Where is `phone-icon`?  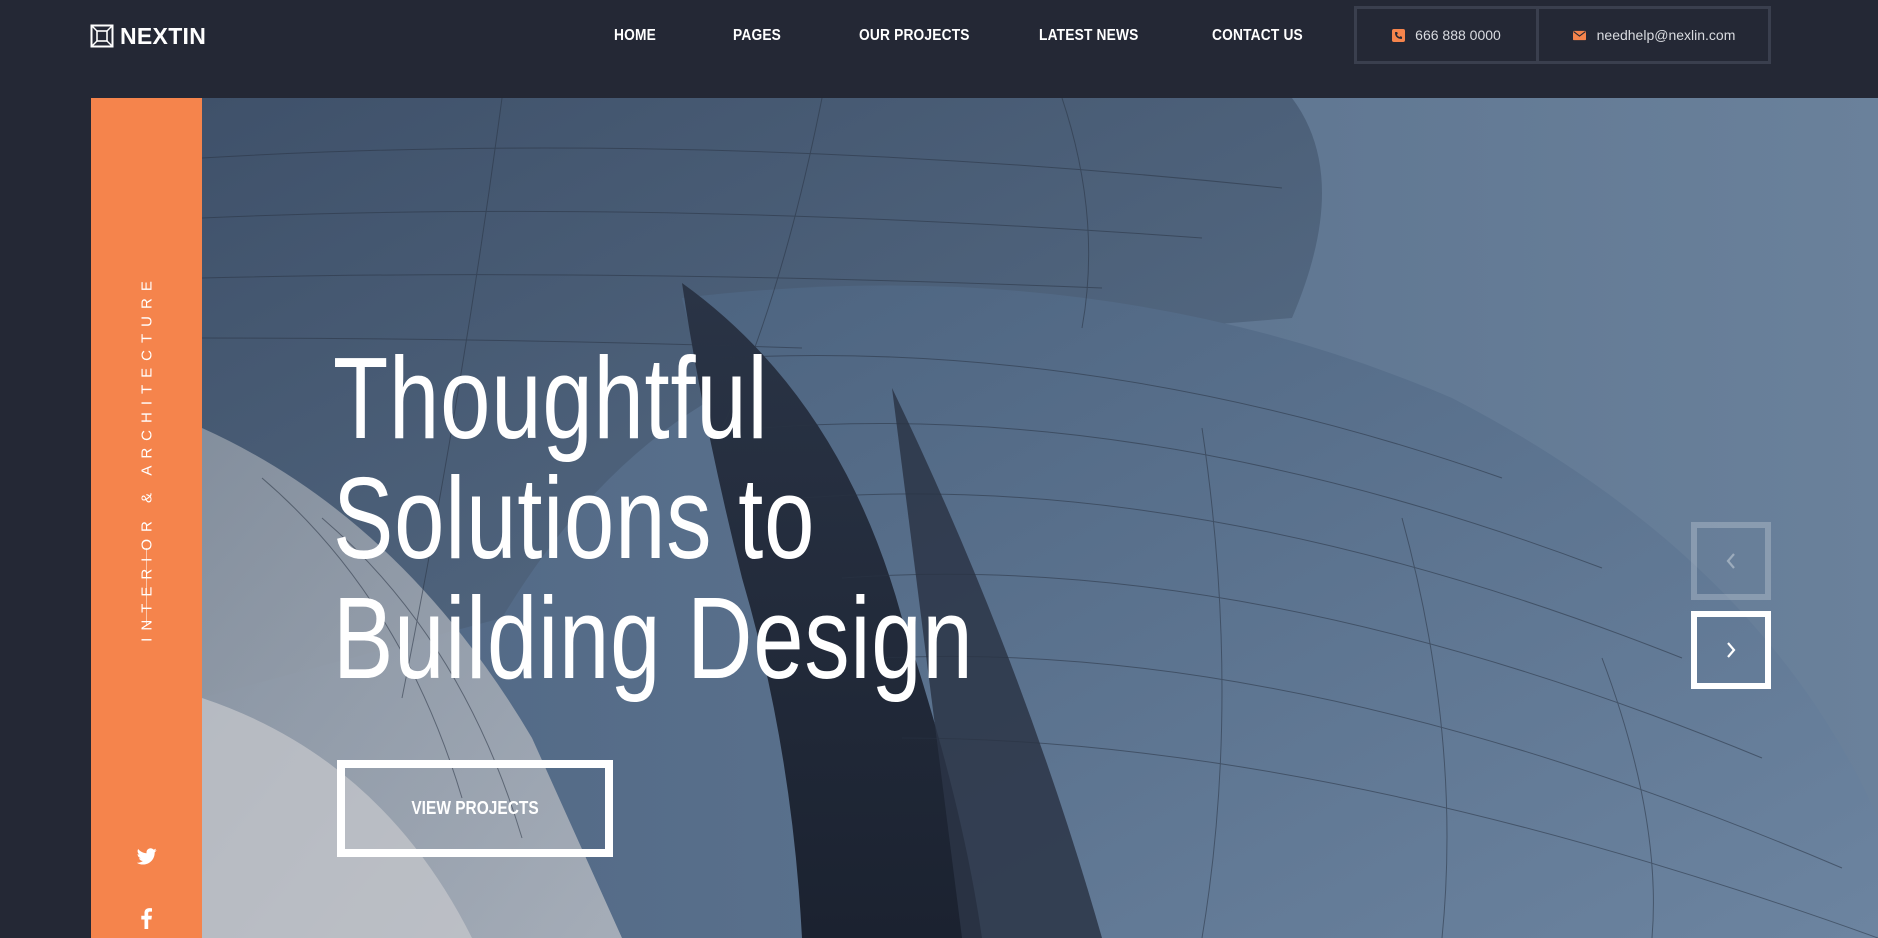
phone-icon is located at coordinates (1399, 35).